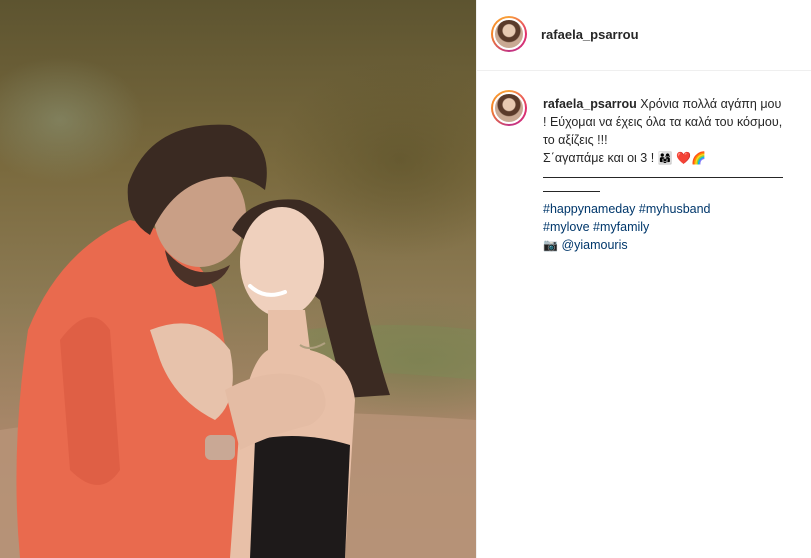 This screenshot has width=811, height=558. Describe the element at coordinates (684, 158) in the screenshot. I see `heart-emoji: ❤️` at that location.